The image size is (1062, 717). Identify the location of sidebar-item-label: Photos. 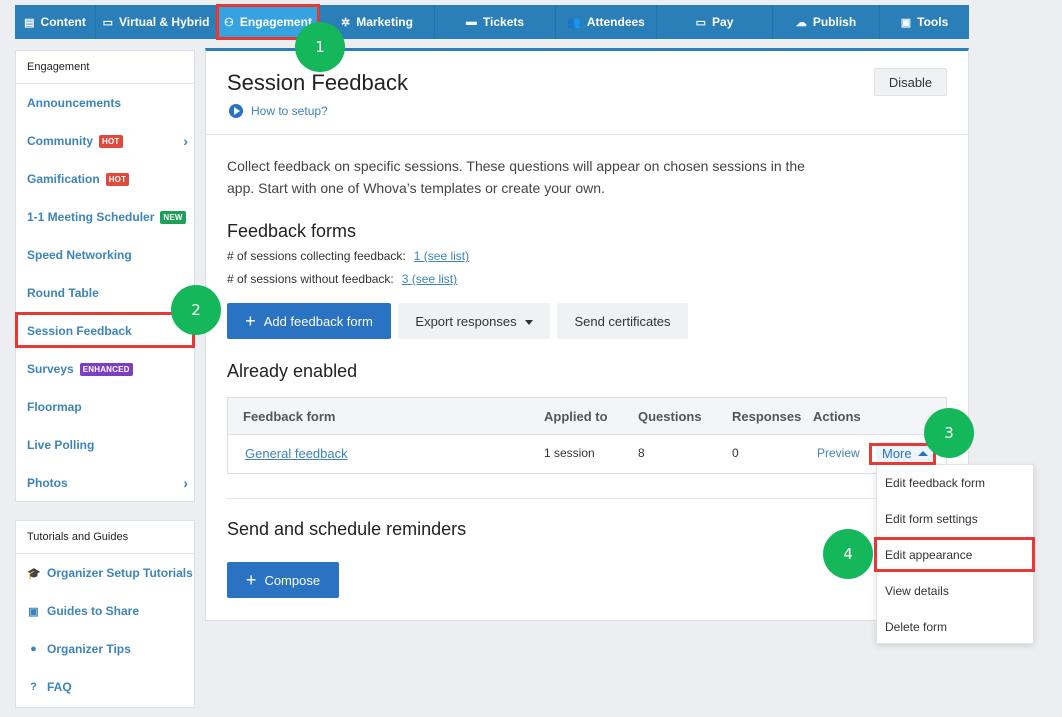
(47, 483).